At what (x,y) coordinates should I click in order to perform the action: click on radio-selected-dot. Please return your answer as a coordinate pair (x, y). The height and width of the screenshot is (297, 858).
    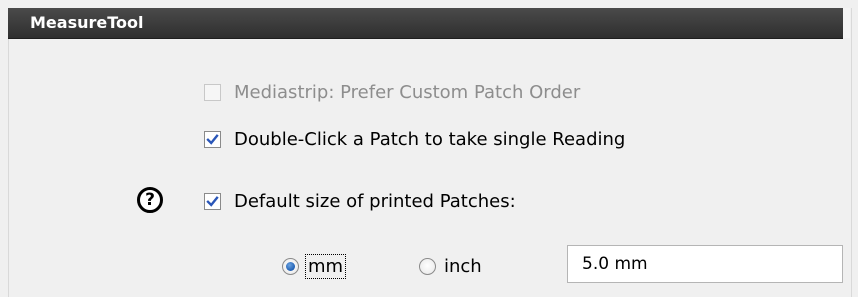
    Looking at the image, I should click on (290, 266).